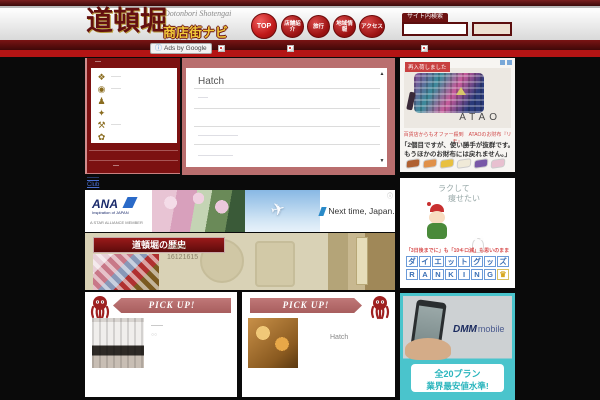 The width and height of the screenshot is (600, 400). What do you see at coordinates (356, 211) in the screenshot?
I see `ana-message-section: Next time, Japan.` at bounding box center [356, 211].